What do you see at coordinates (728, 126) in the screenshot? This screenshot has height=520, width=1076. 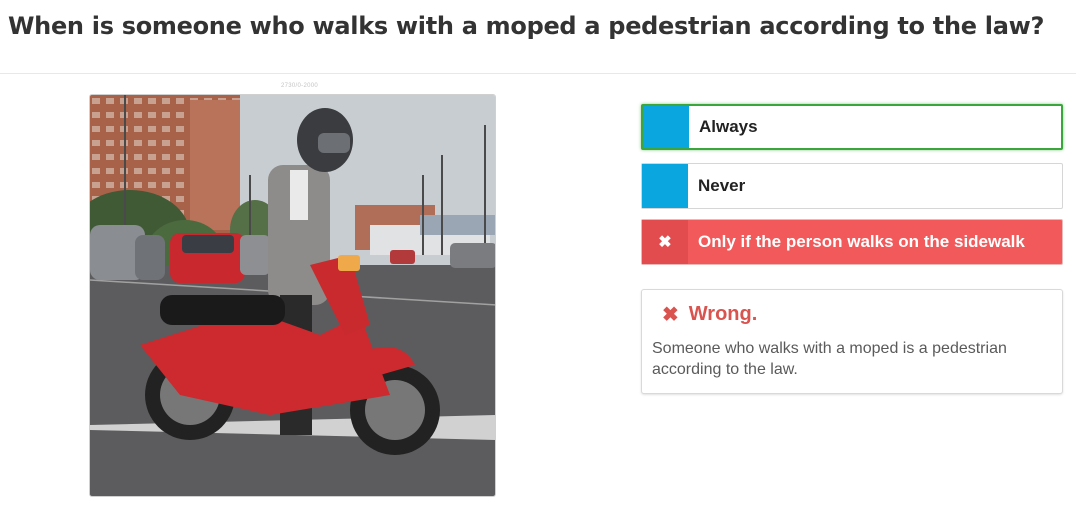 I see `answer-label: Always` at bounding box center [728, 126].